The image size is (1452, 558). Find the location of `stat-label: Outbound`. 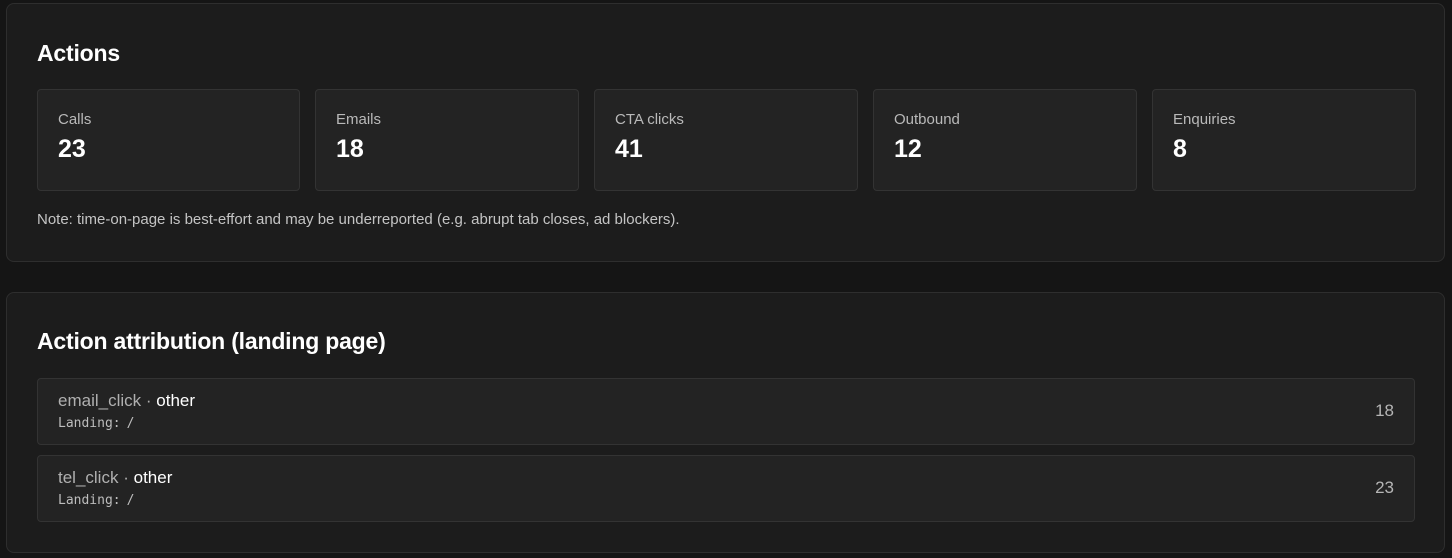

stat-label: Outbound is located at coordinates (927, 119).